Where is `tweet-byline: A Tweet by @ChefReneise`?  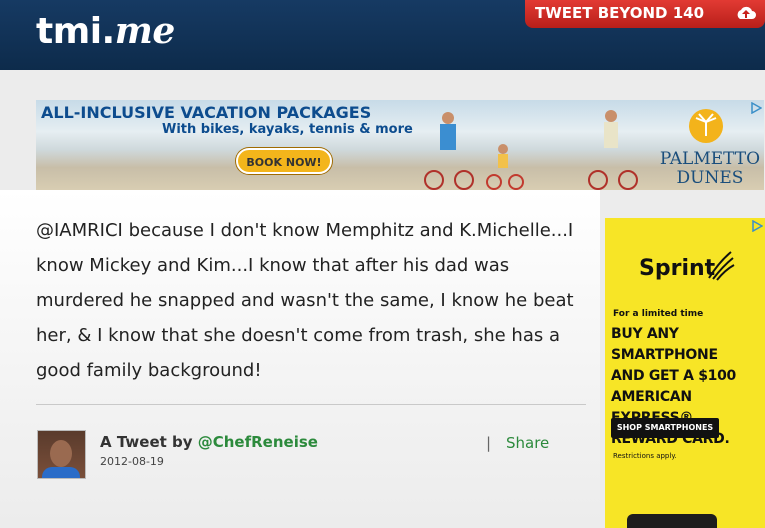
tweet-byline: A Tweet by @ChefReneise is located at coordinates (209, 442).